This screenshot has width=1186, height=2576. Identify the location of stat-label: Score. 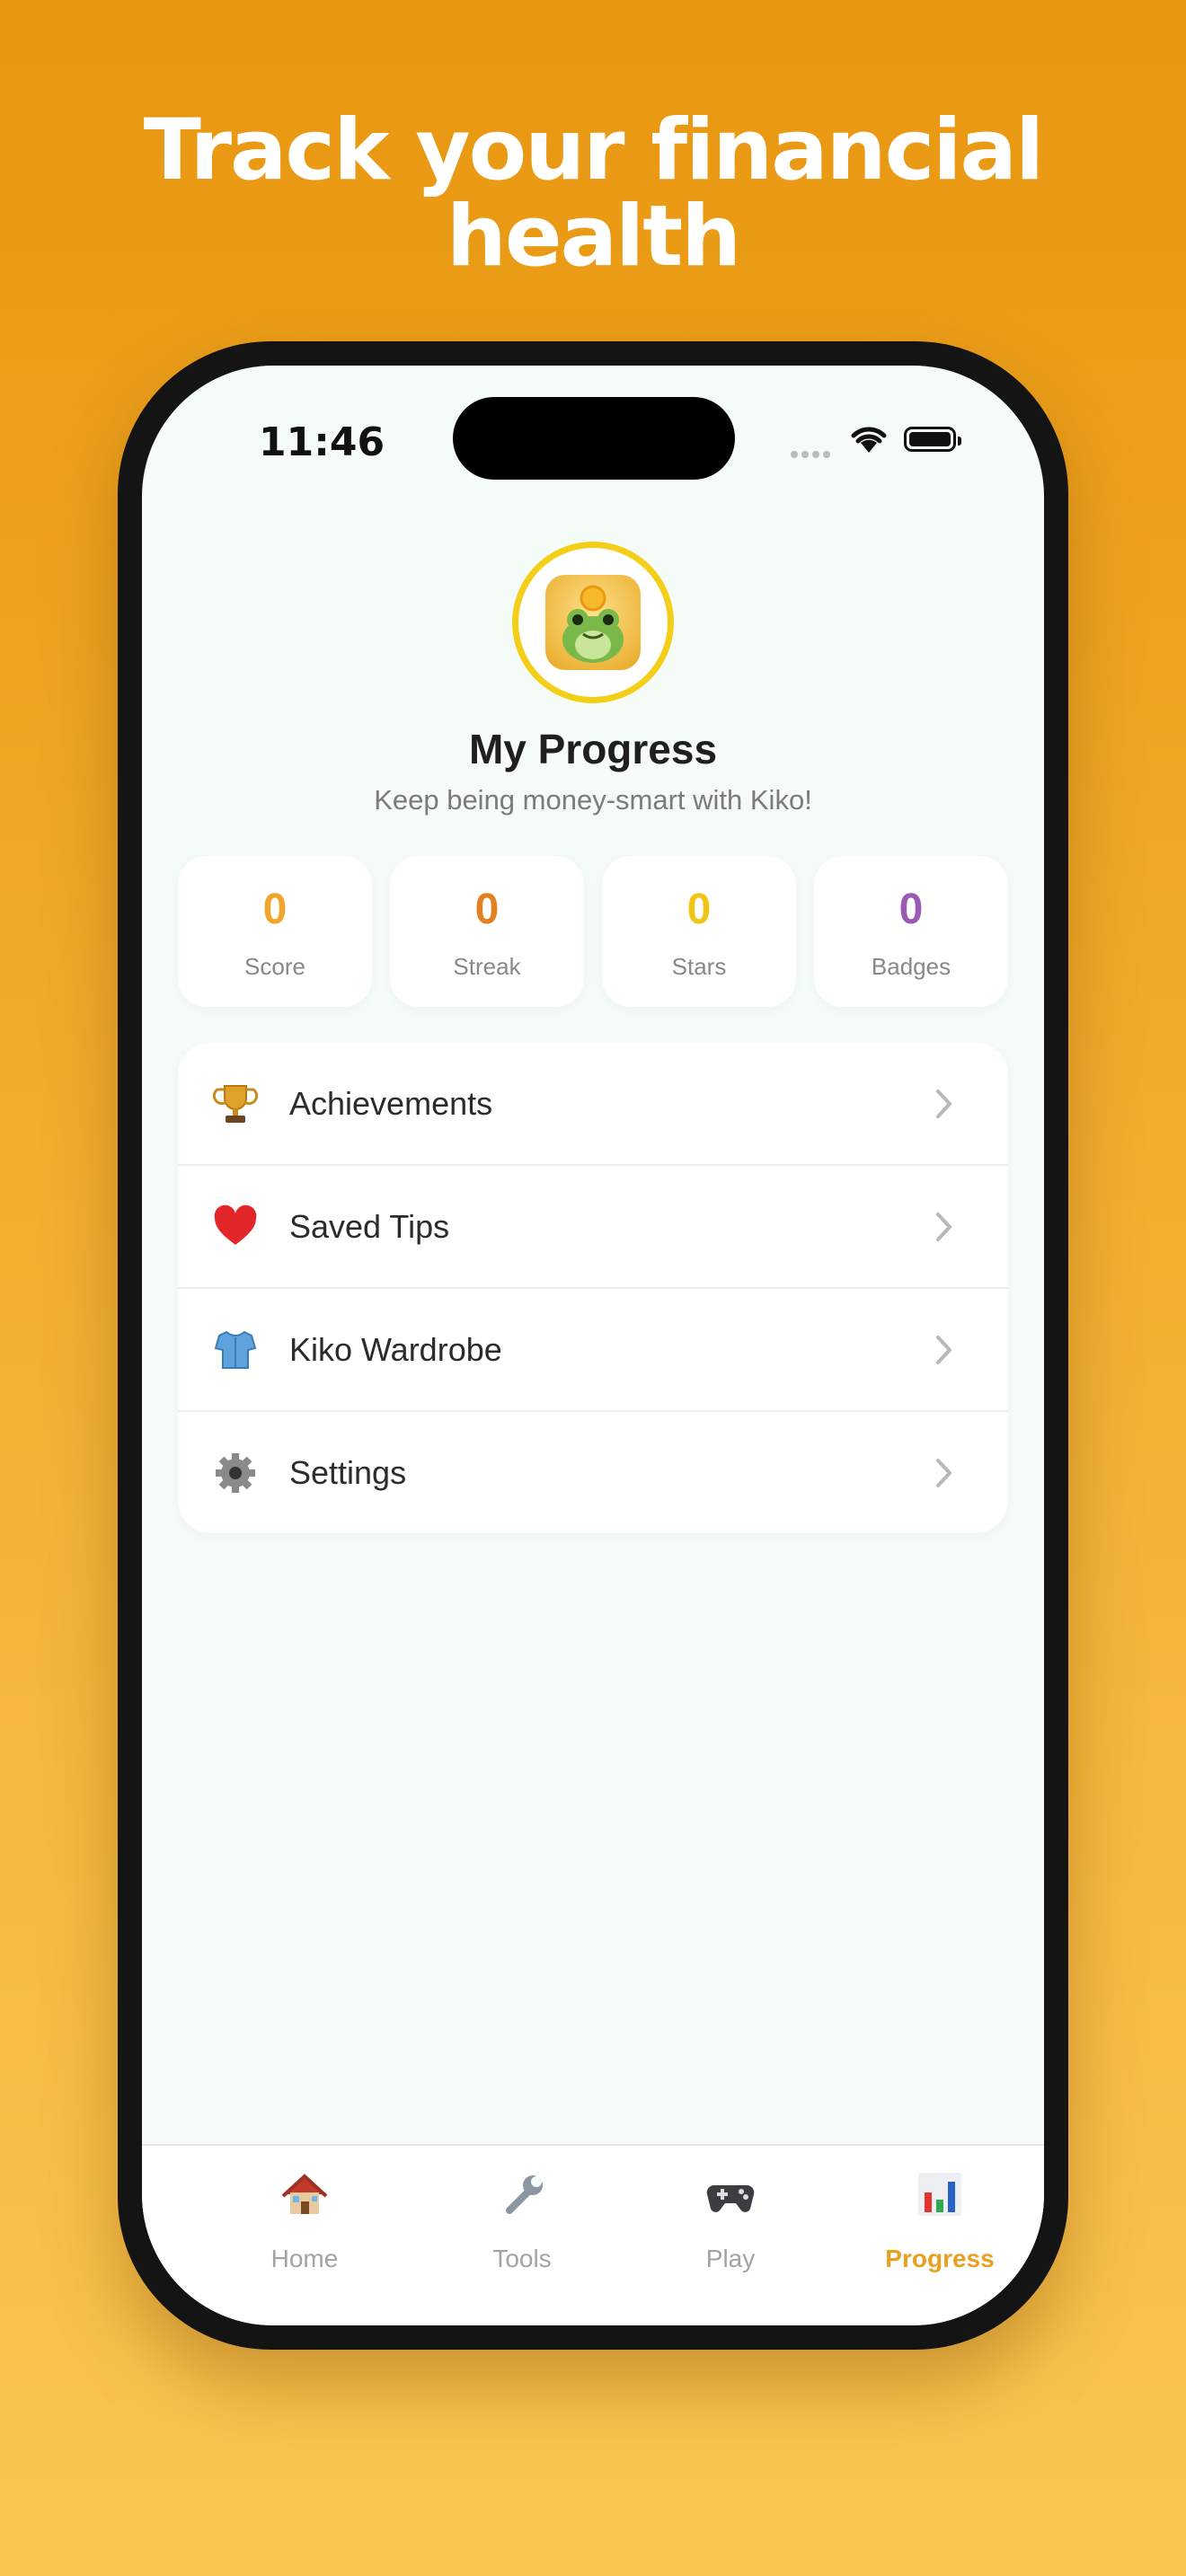
(274, 966).